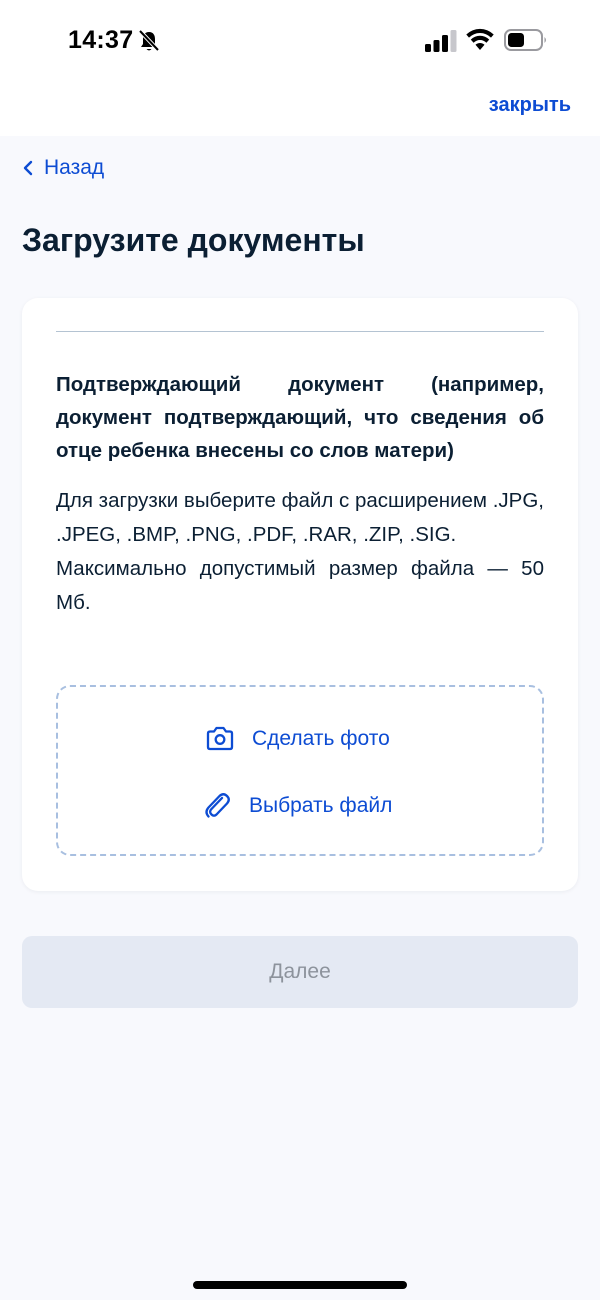 The image size is (600, 1300). What do you see at coordinates (300, 109) in the screenshot?
I see `top-header: закрыть` at bounding box center [300, 109].